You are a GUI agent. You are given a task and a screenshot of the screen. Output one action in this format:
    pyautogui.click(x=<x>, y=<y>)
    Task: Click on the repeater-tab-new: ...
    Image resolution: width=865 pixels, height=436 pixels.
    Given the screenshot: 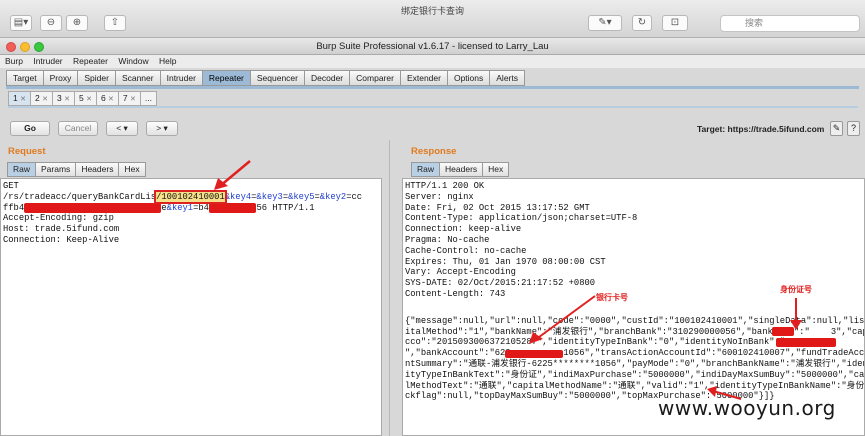 What is the action you would take?
    pyautogui.click(x=148, y=98)
    